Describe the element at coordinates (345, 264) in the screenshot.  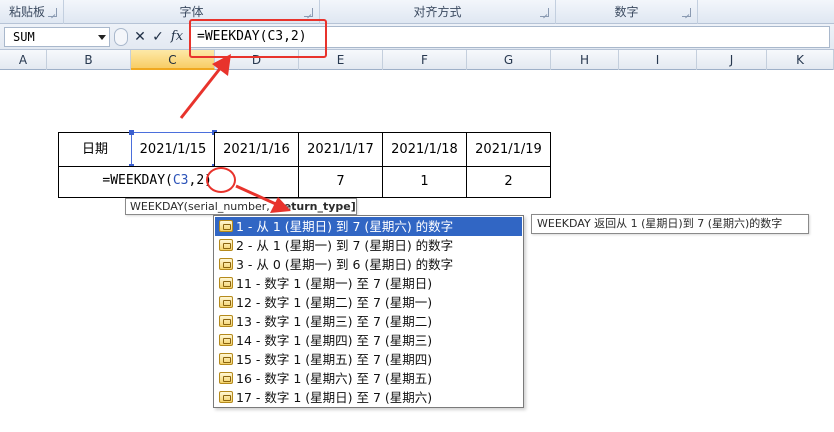
I see `option-label: 3 - 从 0 (星期一) 到 6 (星期日) 的数字` at that location.